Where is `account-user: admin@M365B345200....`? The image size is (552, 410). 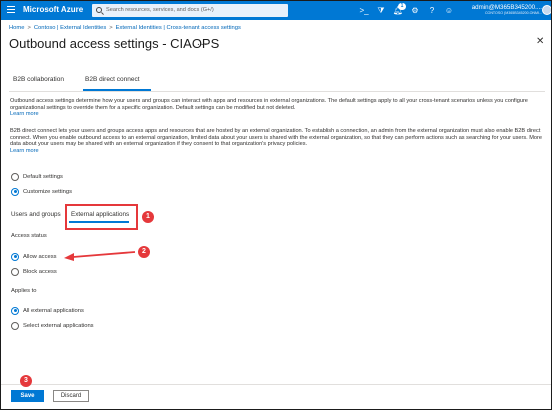
account-user: admin@M365B345200.... is located at coordinates (506, 7).